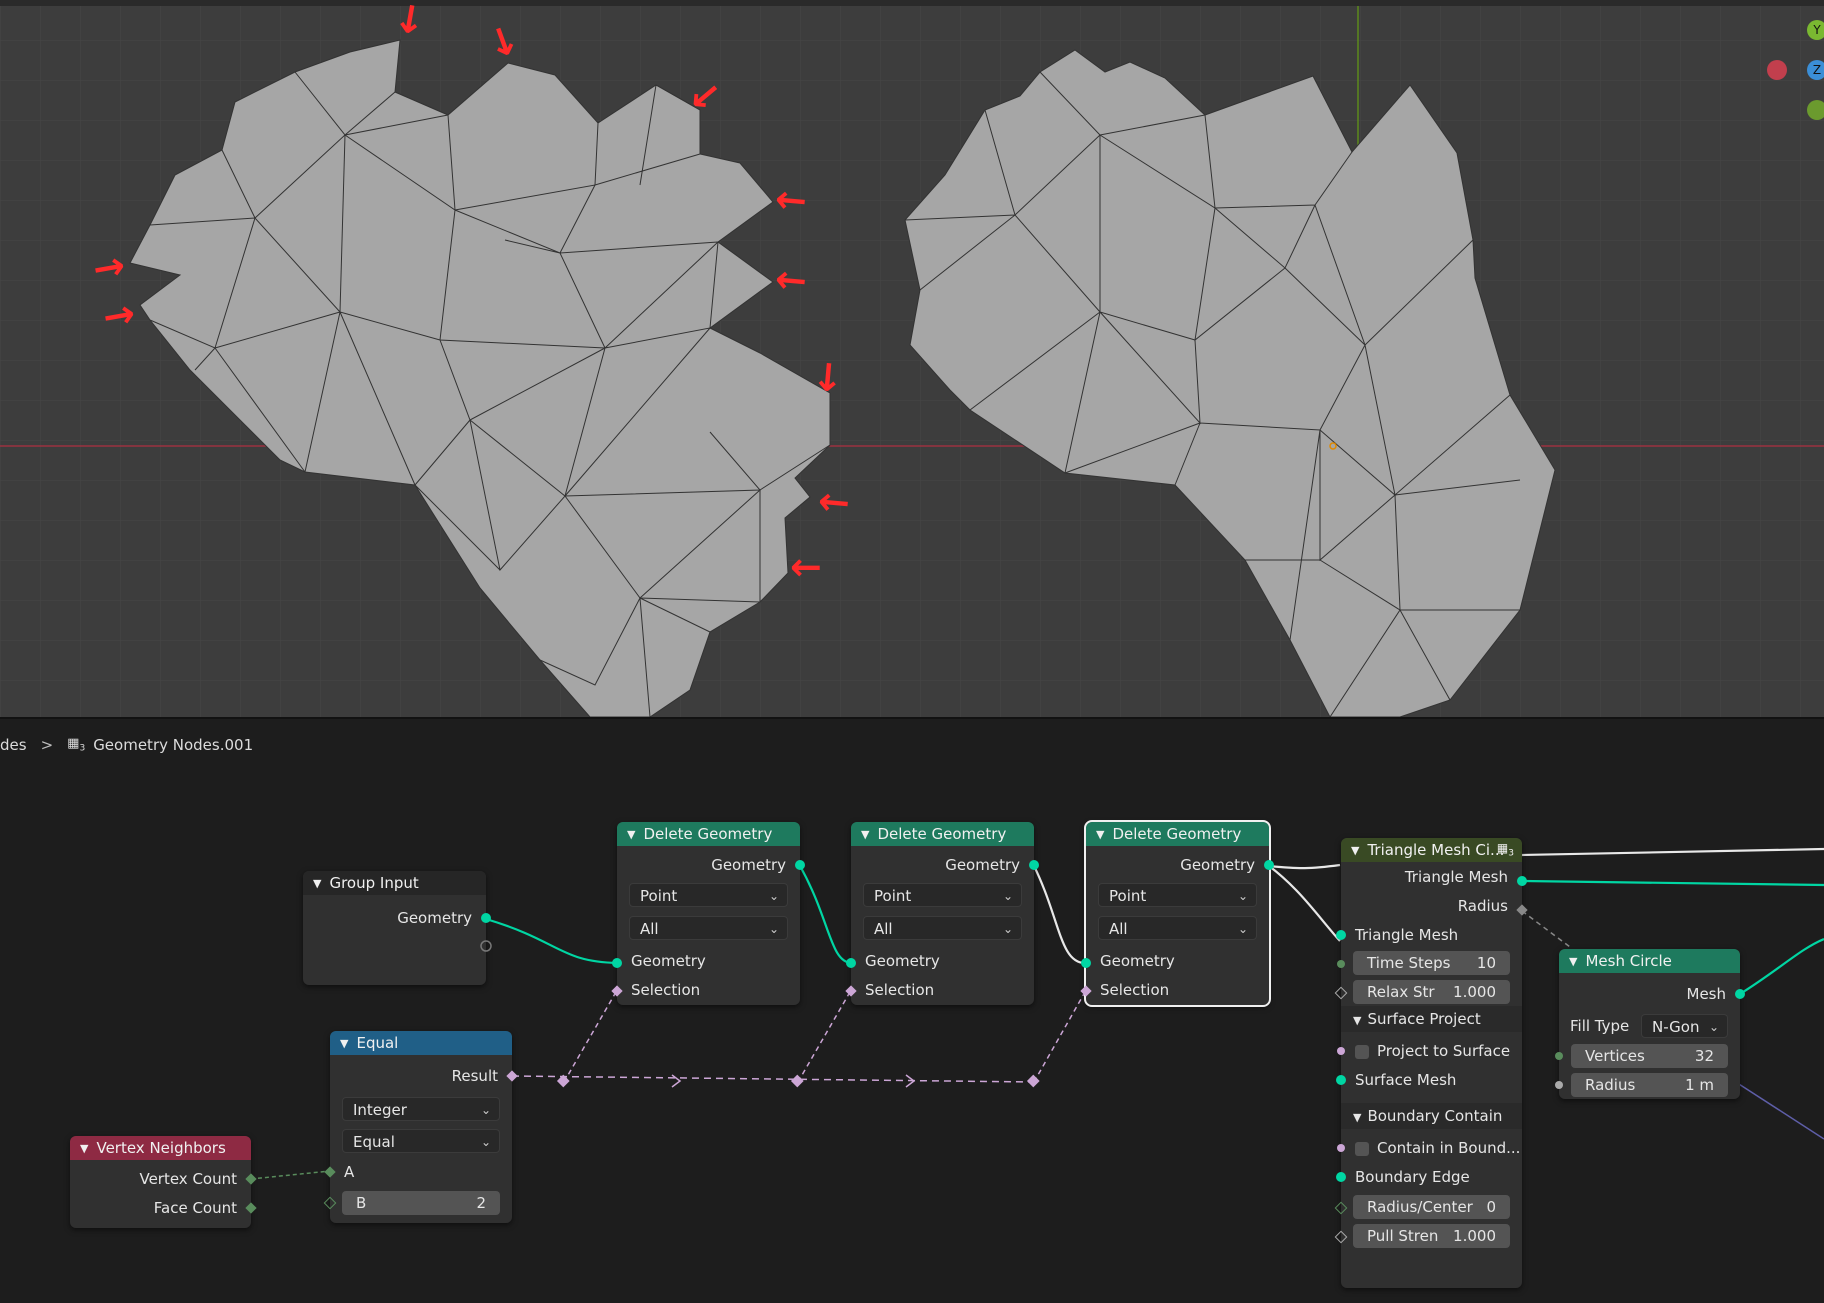  I want to click on empty-socket, so click(486, 946).